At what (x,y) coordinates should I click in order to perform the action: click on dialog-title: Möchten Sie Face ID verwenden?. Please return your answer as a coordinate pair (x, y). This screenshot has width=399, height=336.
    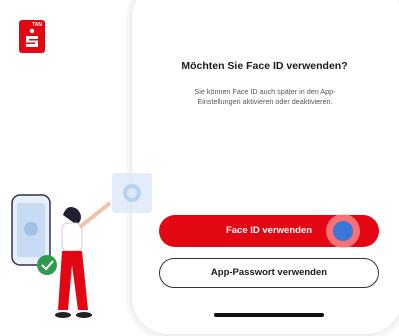
    Looking at the image, I should click on (264, 66).